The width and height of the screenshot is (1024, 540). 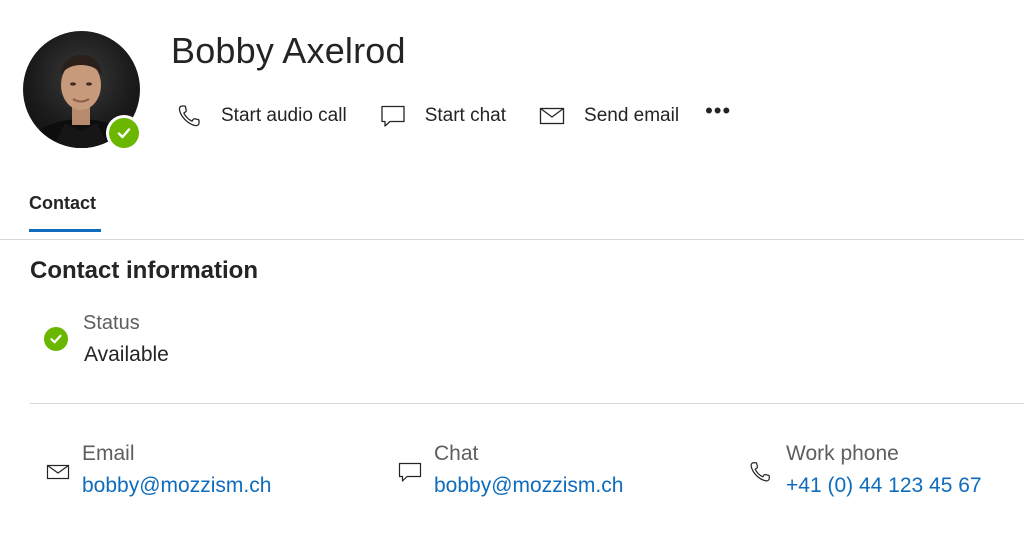 I want to click on status-available-icon, so click(x=56, y=339).